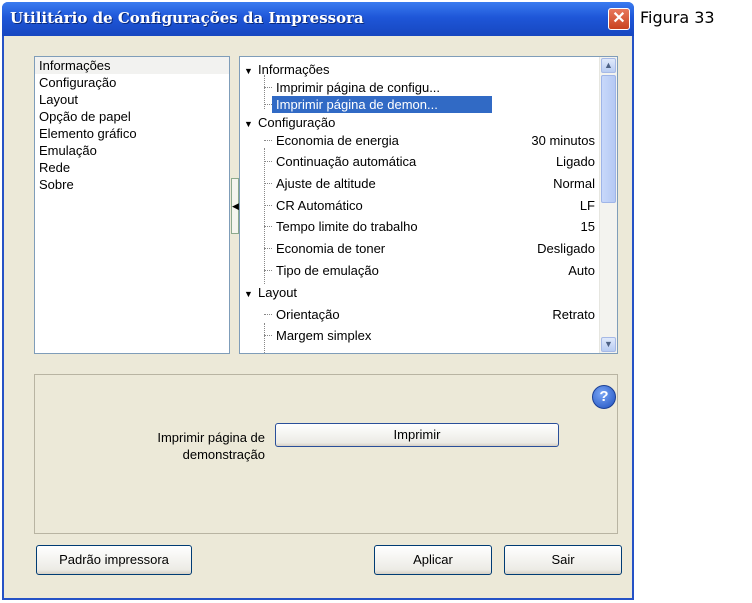  I want to click on setting-economia-de-toner: Economia de toner Desligado, so click(431, 248).